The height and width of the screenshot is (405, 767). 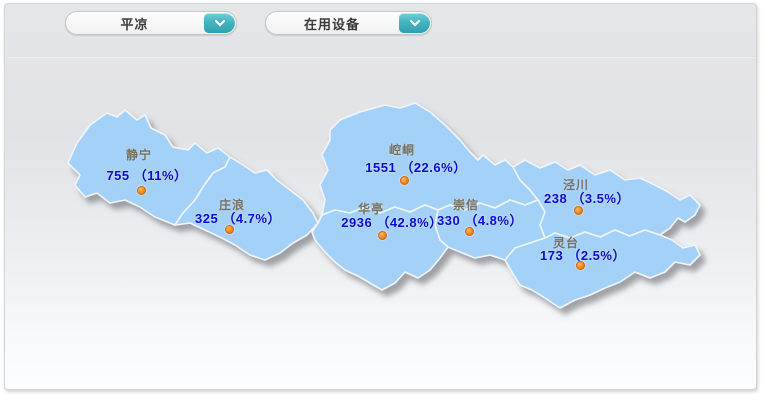 What do you see at coordinates (139, 155) in the screenshot?
I see `district-name-label: 静宁` at bounding box center [139, 155].